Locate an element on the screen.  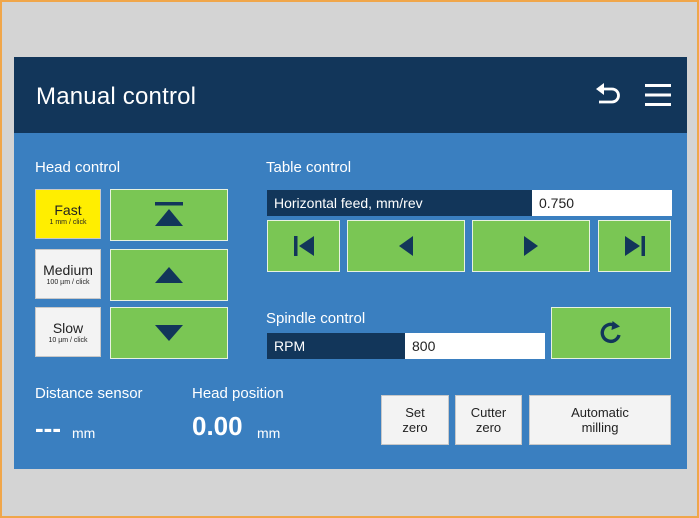
horizontal-feed-label: Horizontal feed, mm/rev is located at coordinates (399, 203).